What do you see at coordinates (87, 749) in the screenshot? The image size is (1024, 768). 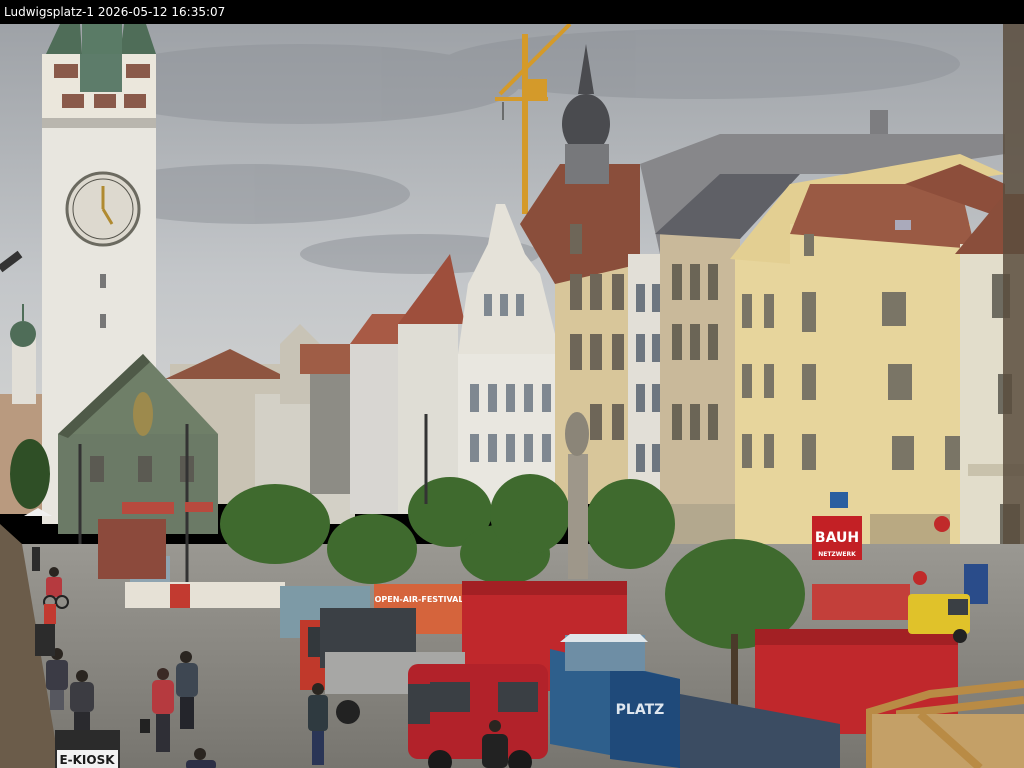 I see `kiosk-sign: E-KIOSK` at bounding box center [87, 749].